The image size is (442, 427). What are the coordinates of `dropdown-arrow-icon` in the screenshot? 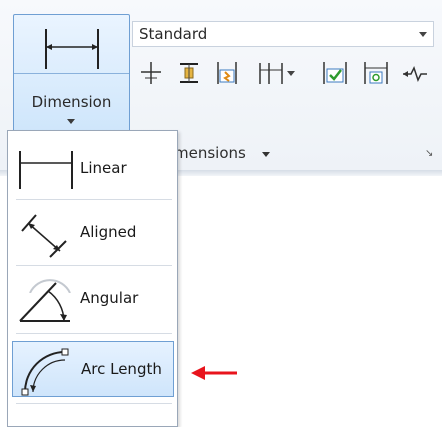 It's located at (291, 73).